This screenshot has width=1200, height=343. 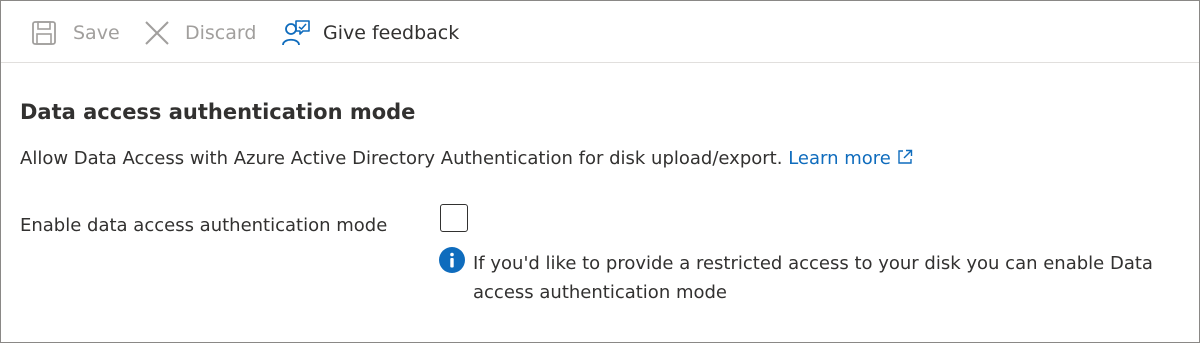 I want to click on discard-button: Discard, so click(x=199, y=33).